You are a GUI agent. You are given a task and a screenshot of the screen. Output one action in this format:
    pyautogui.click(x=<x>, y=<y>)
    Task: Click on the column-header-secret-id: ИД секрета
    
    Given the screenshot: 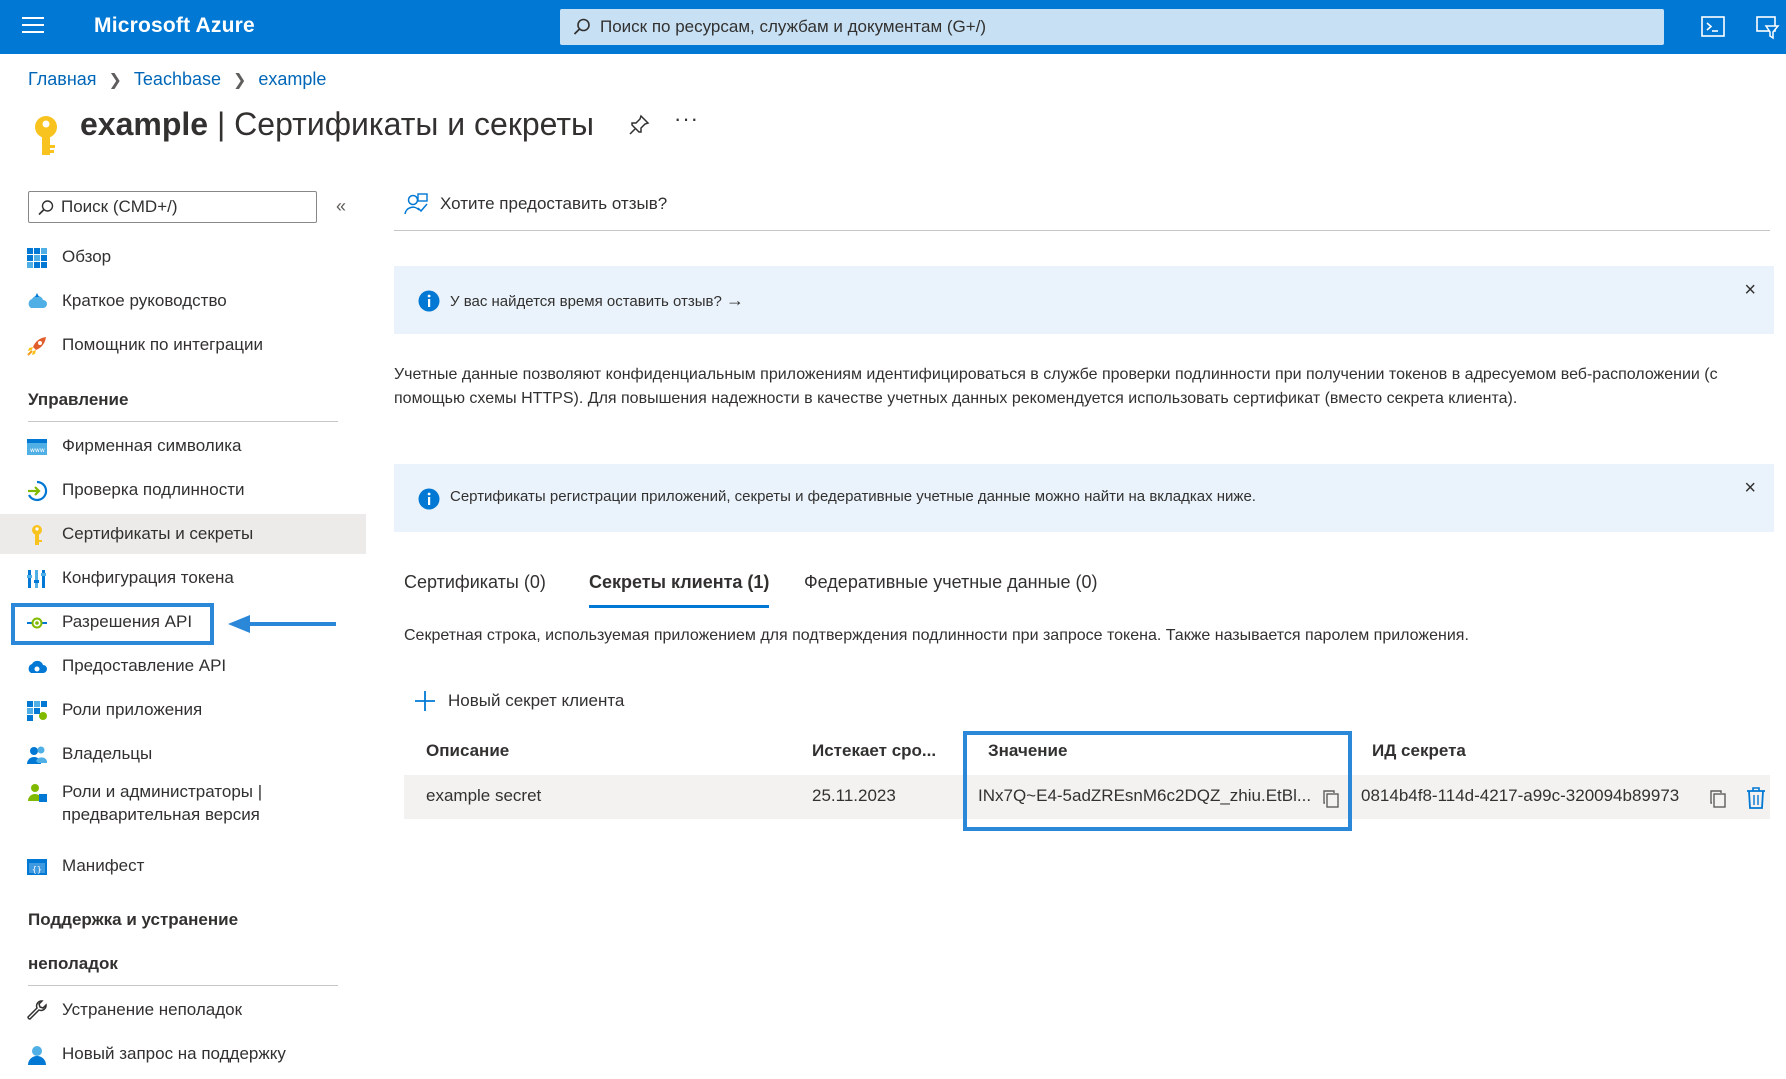 What is the action you would take?
    pyautogui.click(x=1419, y=751)
    